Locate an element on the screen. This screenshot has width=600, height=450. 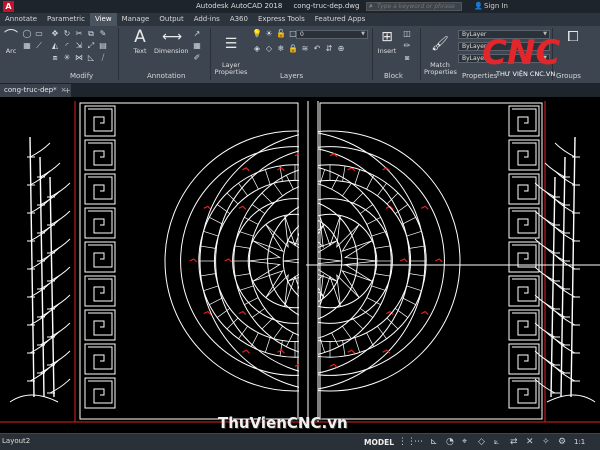
copy-icon: ⧉ is located at coordinates (91, 34).